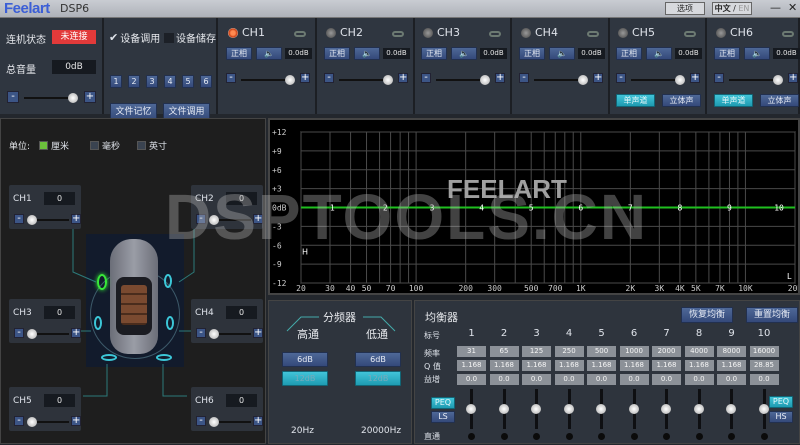  What do you see at coordinates (305, 378) in the screenshot?
I see `hp-12db-button: 12dB` at bounding box center [305, 378].